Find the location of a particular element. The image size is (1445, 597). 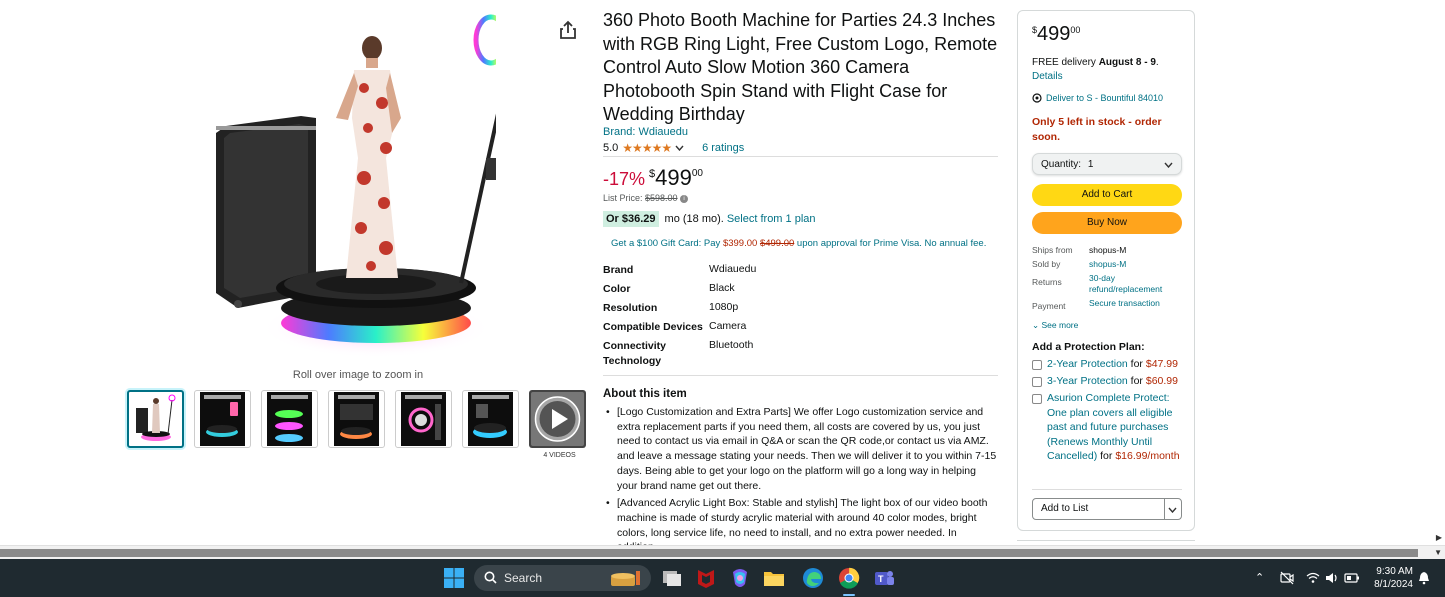

video-thumbnail is located at coordinates (557, 419).